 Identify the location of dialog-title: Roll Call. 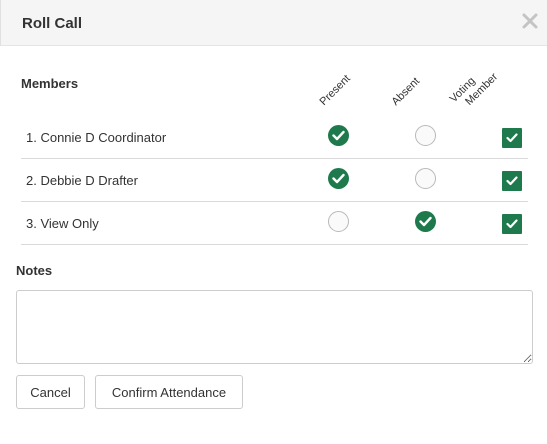
(52, 23).